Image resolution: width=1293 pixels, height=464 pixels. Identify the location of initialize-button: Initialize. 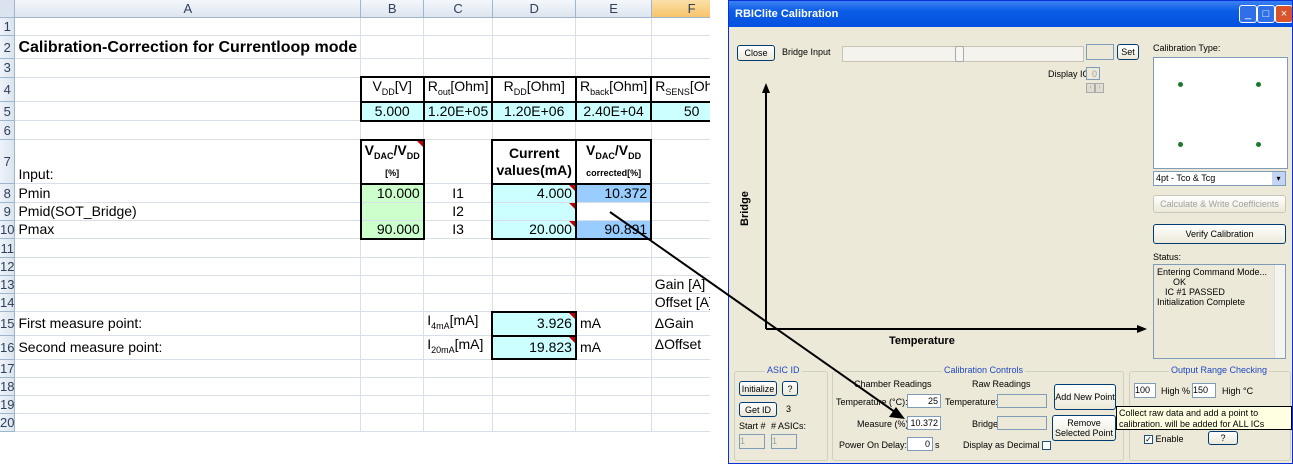
(758, 388).